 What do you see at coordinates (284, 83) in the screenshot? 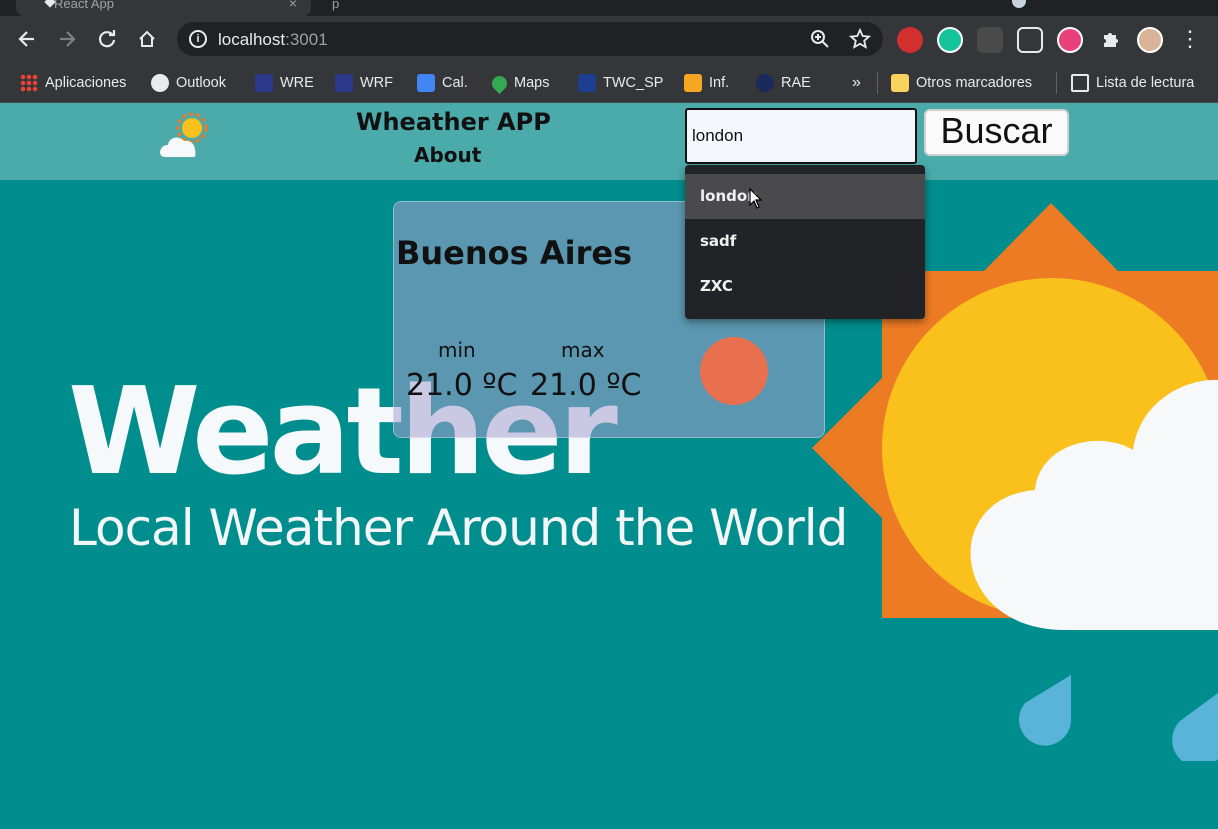
I see `bookmark-wre: WRE` at bounding box center [284, 83].